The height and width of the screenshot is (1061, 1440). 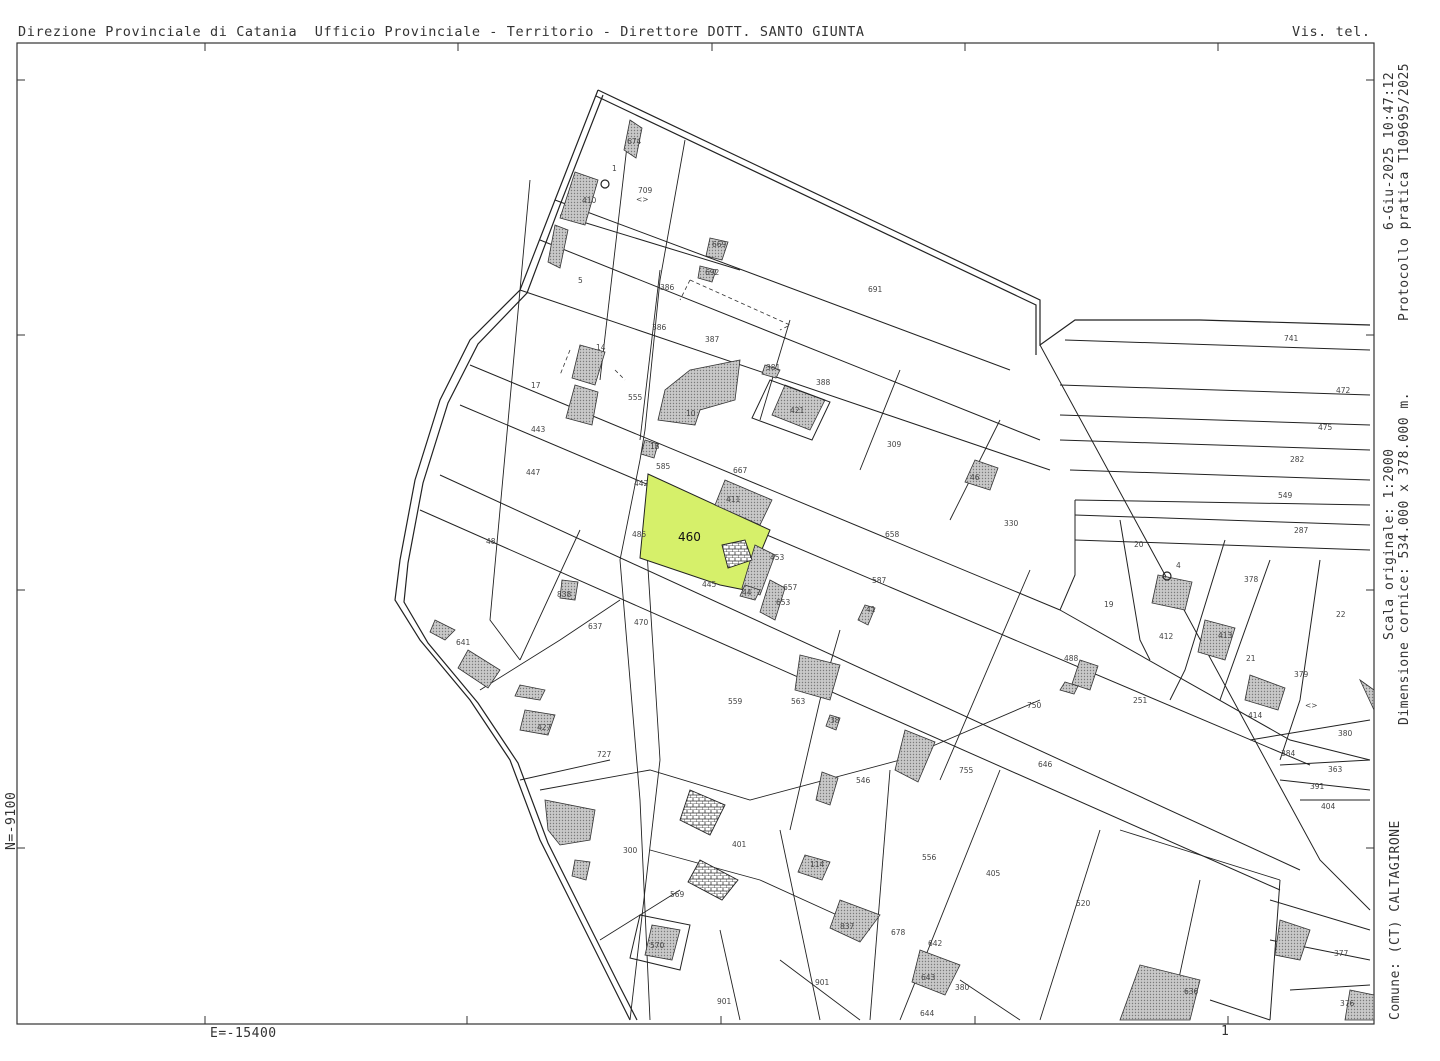 I want to click on parcel-48: 48, so click(x=491, y=541).